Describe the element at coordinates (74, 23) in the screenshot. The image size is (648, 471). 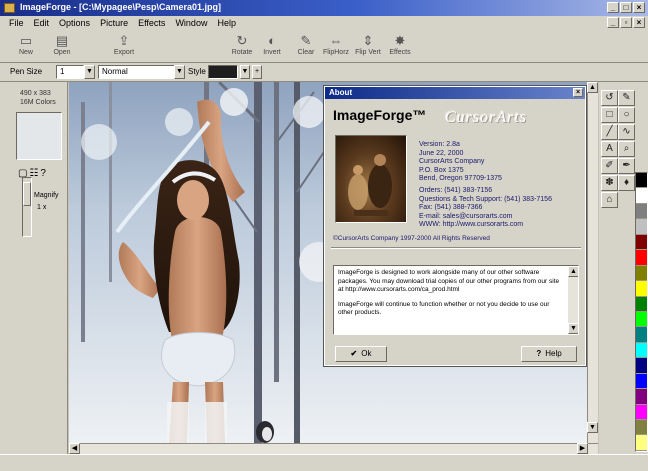
I see `menu-options: Options` at that location.